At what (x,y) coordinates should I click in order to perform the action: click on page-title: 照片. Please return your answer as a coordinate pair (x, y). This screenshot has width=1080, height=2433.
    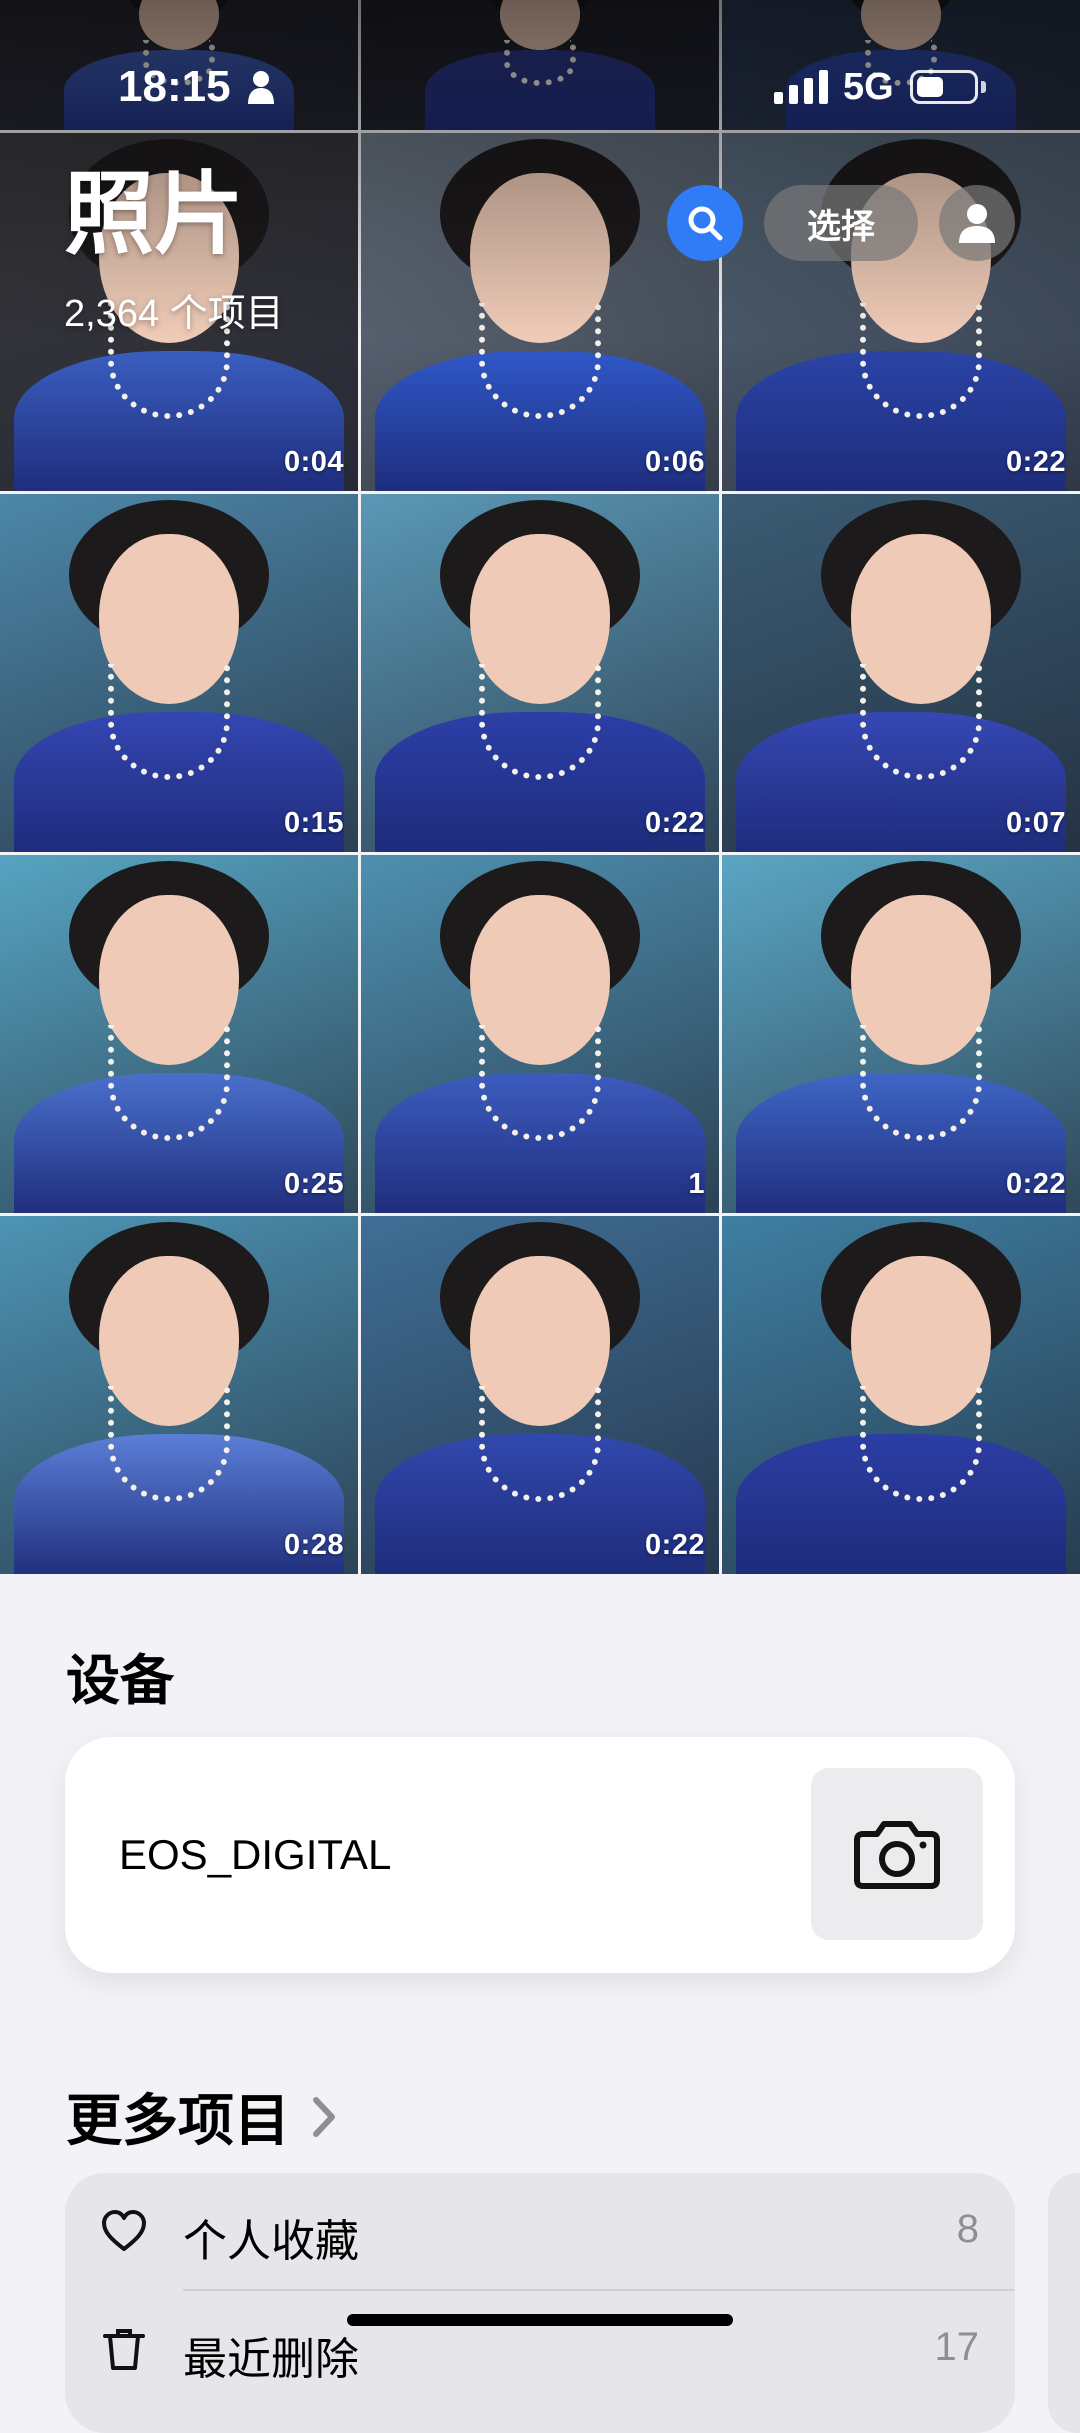
    Looking at the image, I should click on (154, 215).